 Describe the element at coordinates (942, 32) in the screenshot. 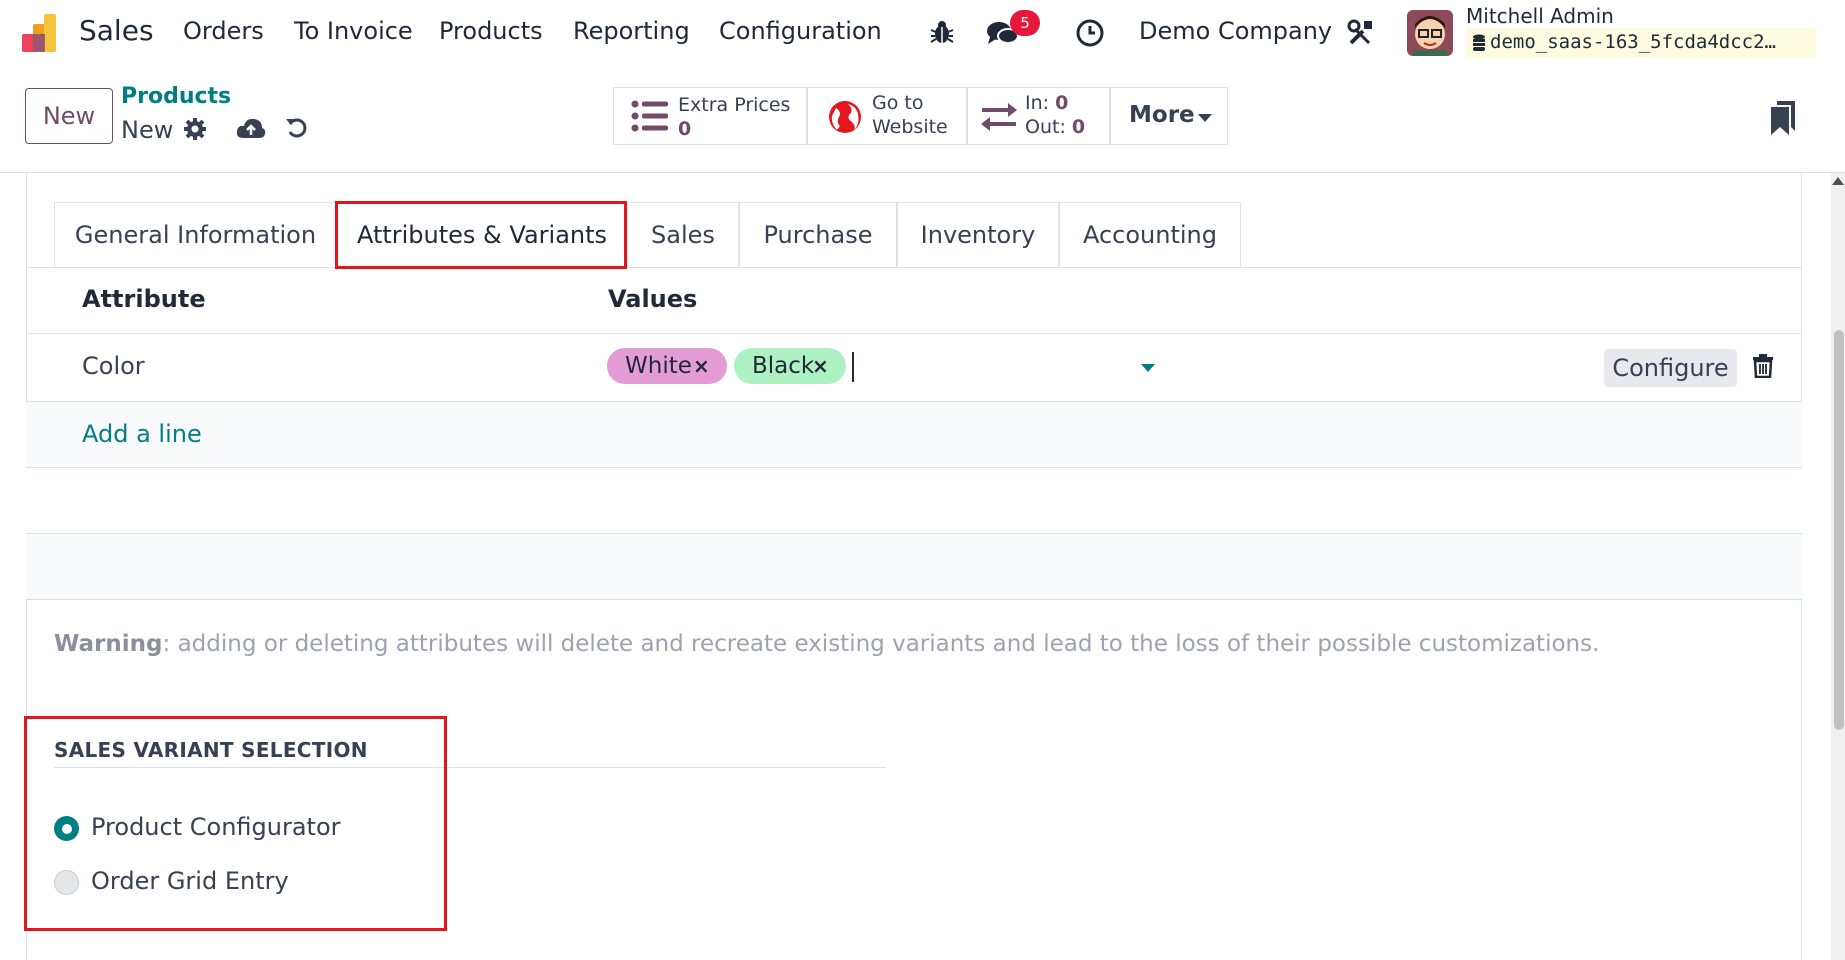

I see `debug-bug-icon` at that location.